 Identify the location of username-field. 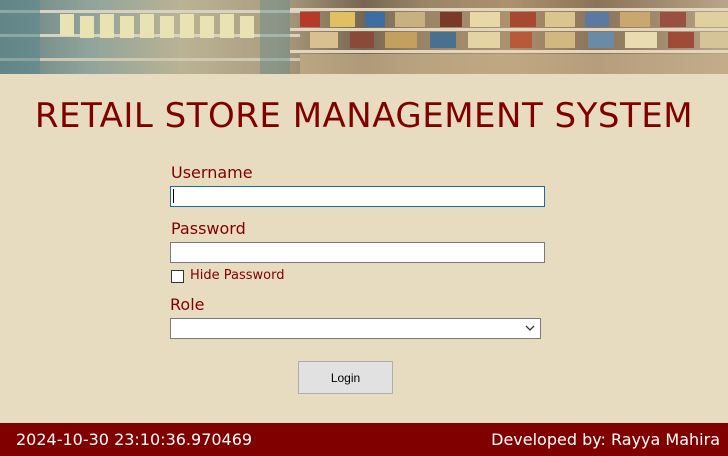
(357, 196).